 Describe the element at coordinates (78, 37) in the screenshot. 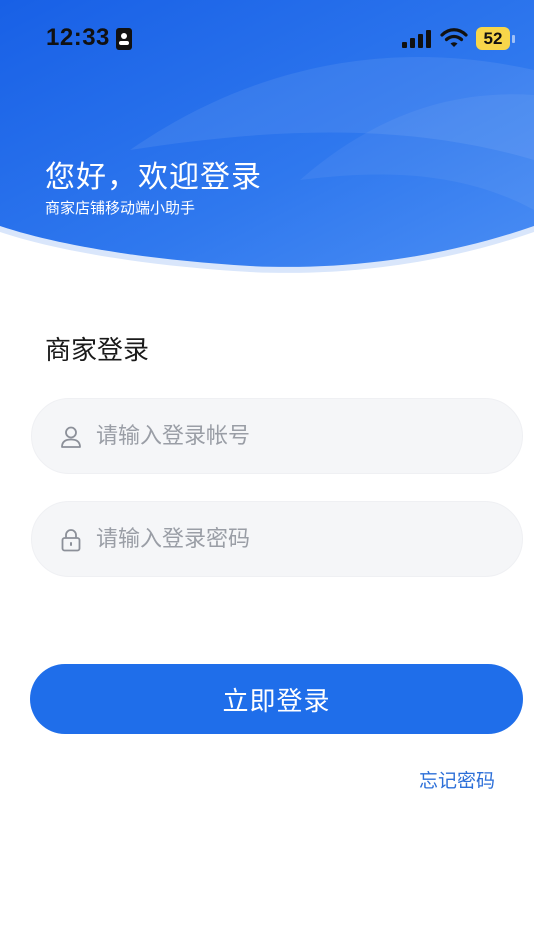

I see `status-time: 12:33` at that location.